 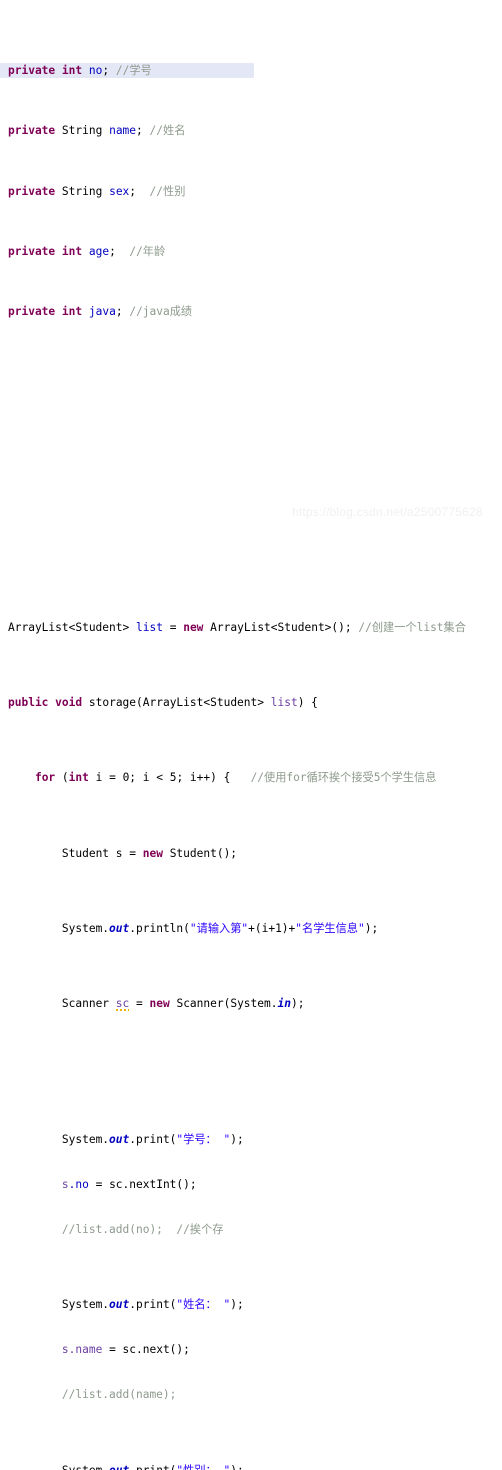 What do you see at coordinates (133, 71) in the screenshot?
I see `comment-no: //学号` at bounding box center [133, 71].